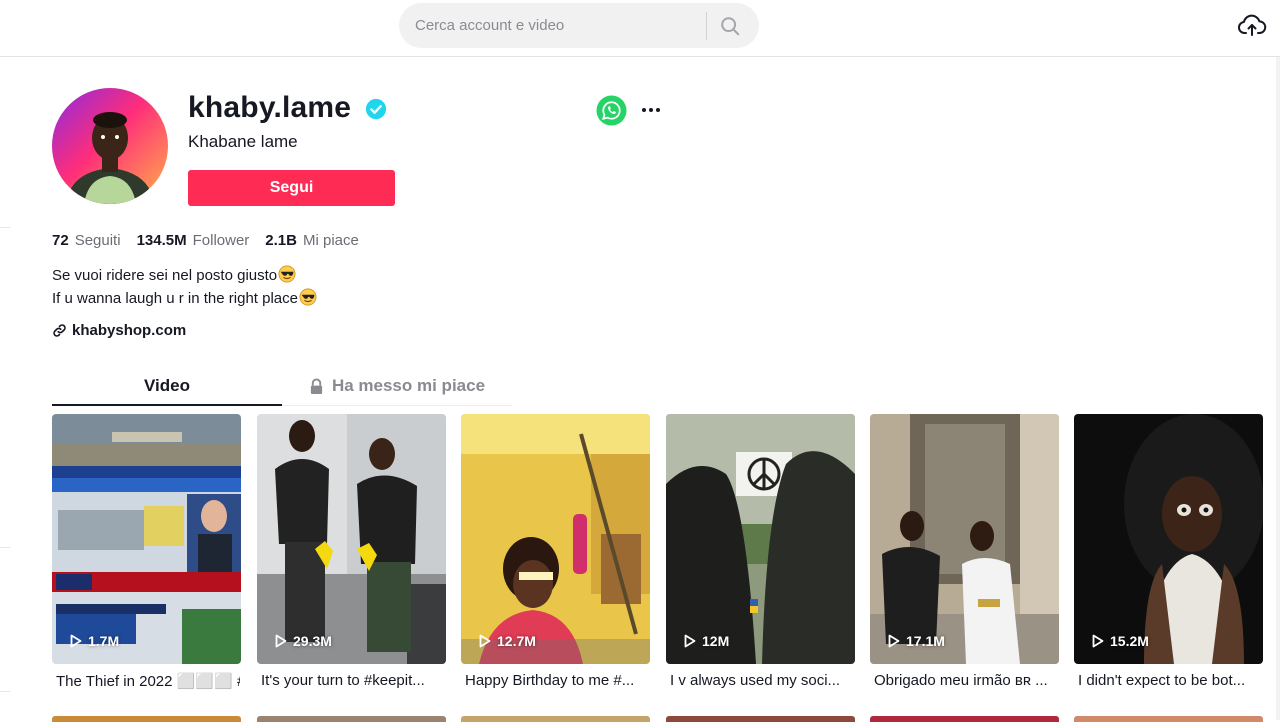 Image resolution: width=1280 pixels, height=722 pixels. What do you see at coordinates (706, 26) in the screenshot?
I see `search-divider` at bounding box center [706, 26].